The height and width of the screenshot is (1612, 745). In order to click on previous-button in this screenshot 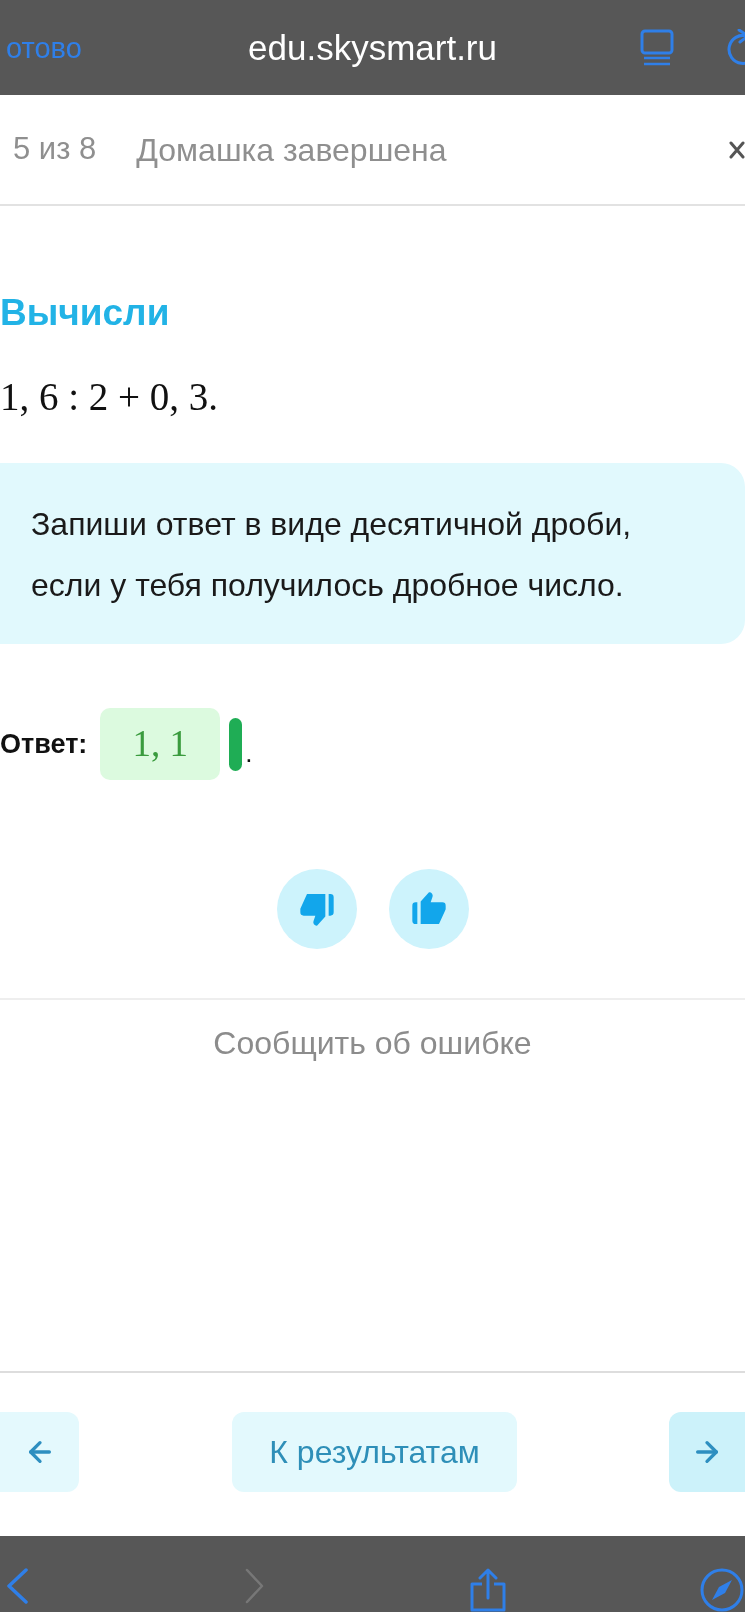, I will do `click(39, 1452)`.